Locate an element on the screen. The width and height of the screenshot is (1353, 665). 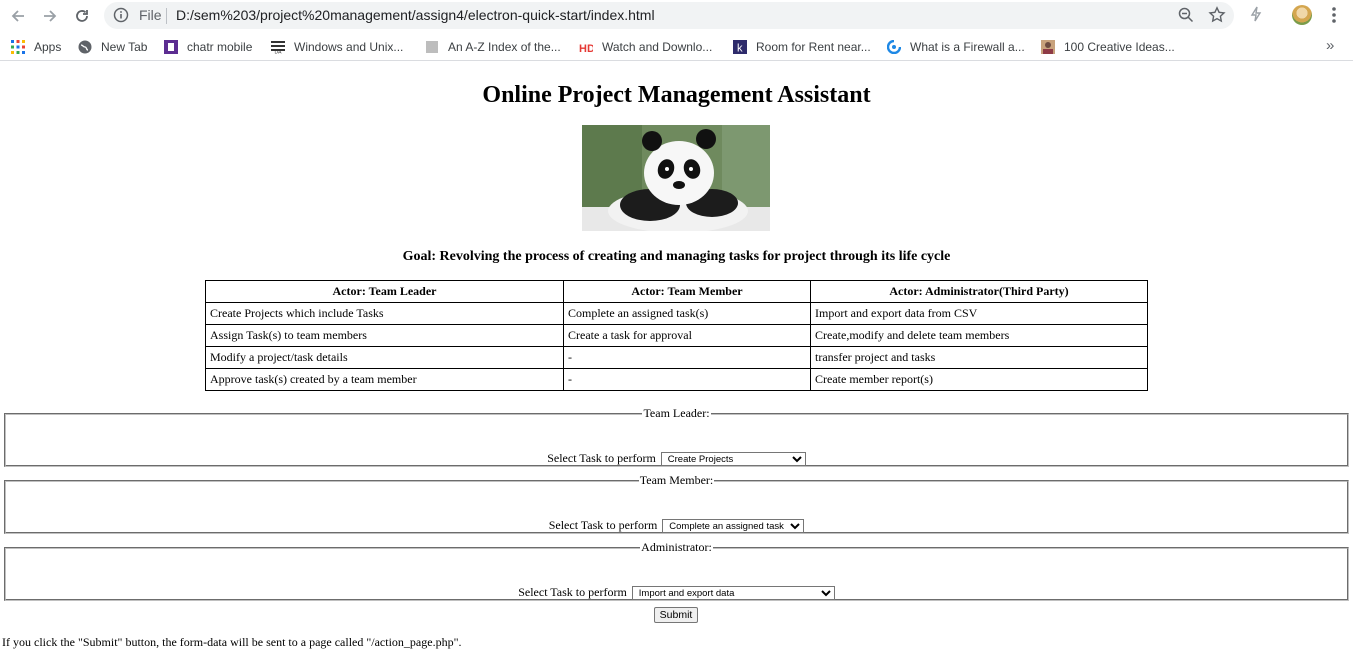
bookmark-label: Apps is located at coordinates (48, 47).